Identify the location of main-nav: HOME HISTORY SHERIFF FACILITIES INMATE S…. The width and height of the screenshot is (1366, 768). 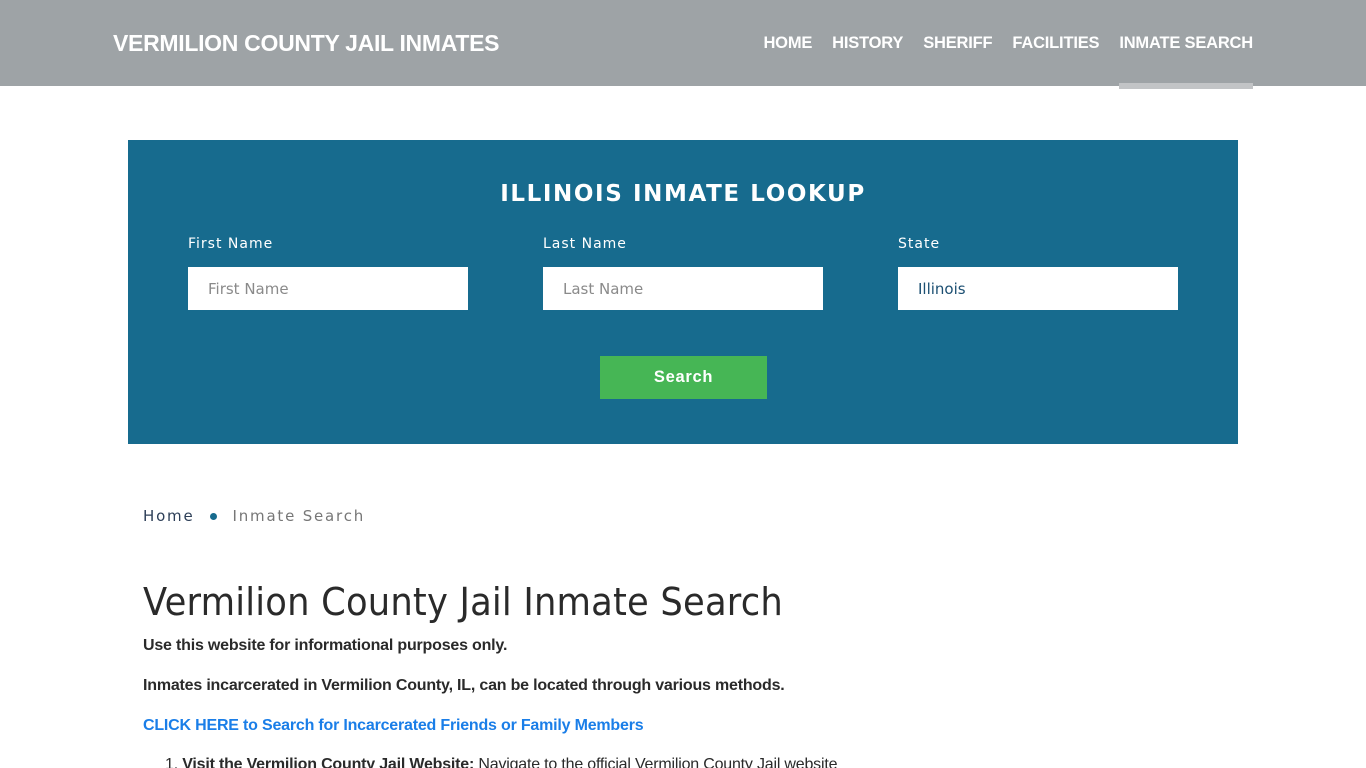
(1003, 44).